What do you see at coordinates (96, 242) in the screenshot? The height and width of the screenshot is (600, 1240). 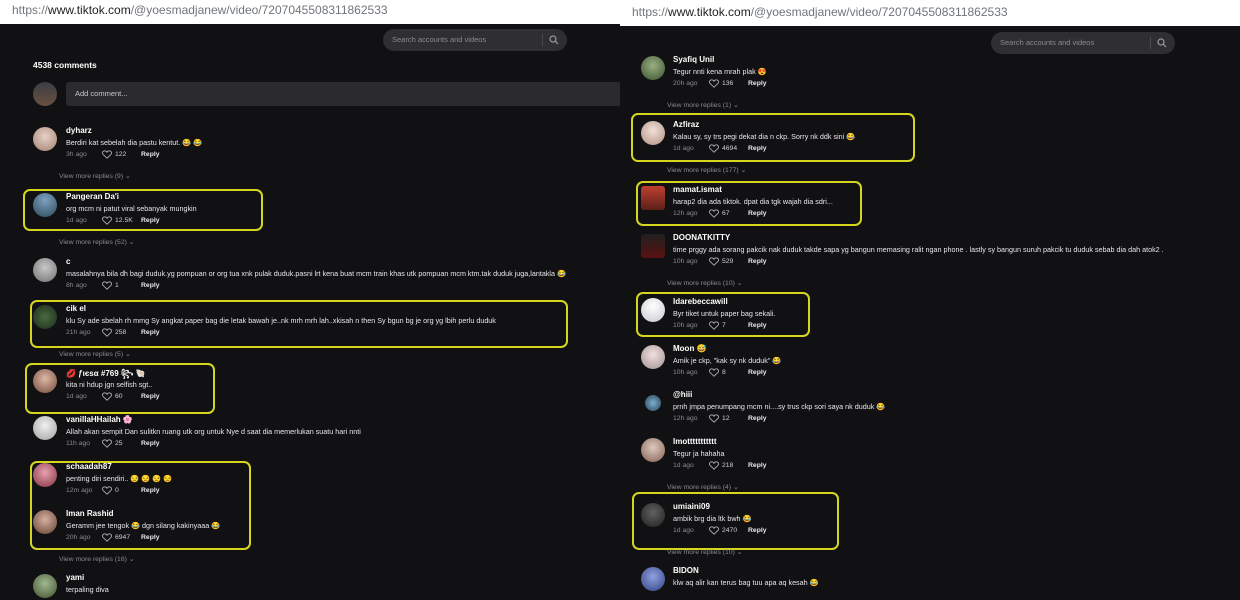 I see `view-more-replies-button: View more replies (52) ⌄` at bounding box center [96, 242].